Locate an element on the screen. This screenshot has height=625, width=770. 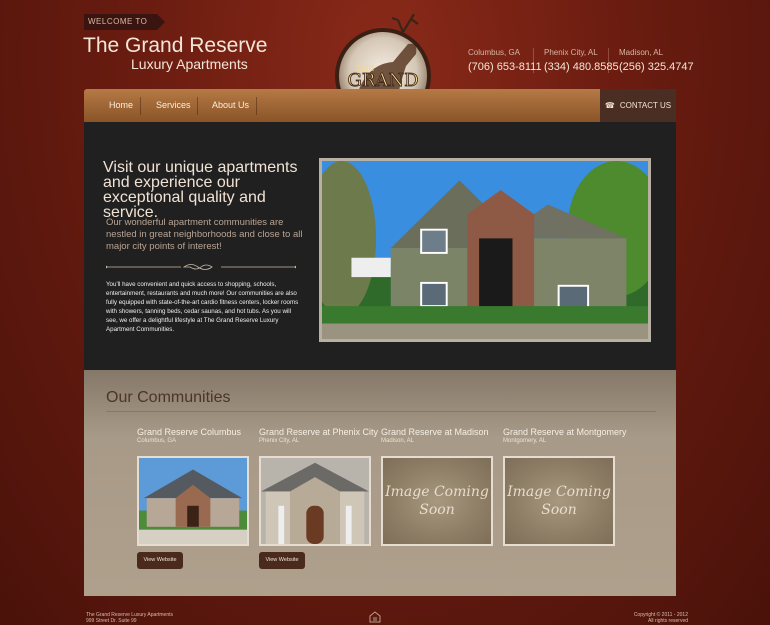
welcome-tag: WELCOME TO is located at coordinates (125, 22).